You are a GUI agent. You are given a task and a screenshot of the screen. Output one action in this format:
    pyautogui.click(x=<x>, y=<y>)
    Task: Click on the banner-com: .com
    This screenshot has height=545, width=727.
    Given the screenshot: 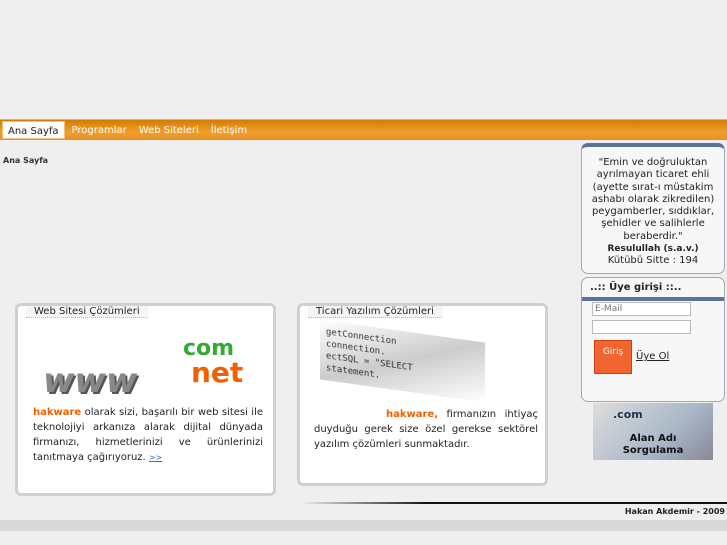 What is the action you would take?
    pyautogui.click(x=628, y=414)
    